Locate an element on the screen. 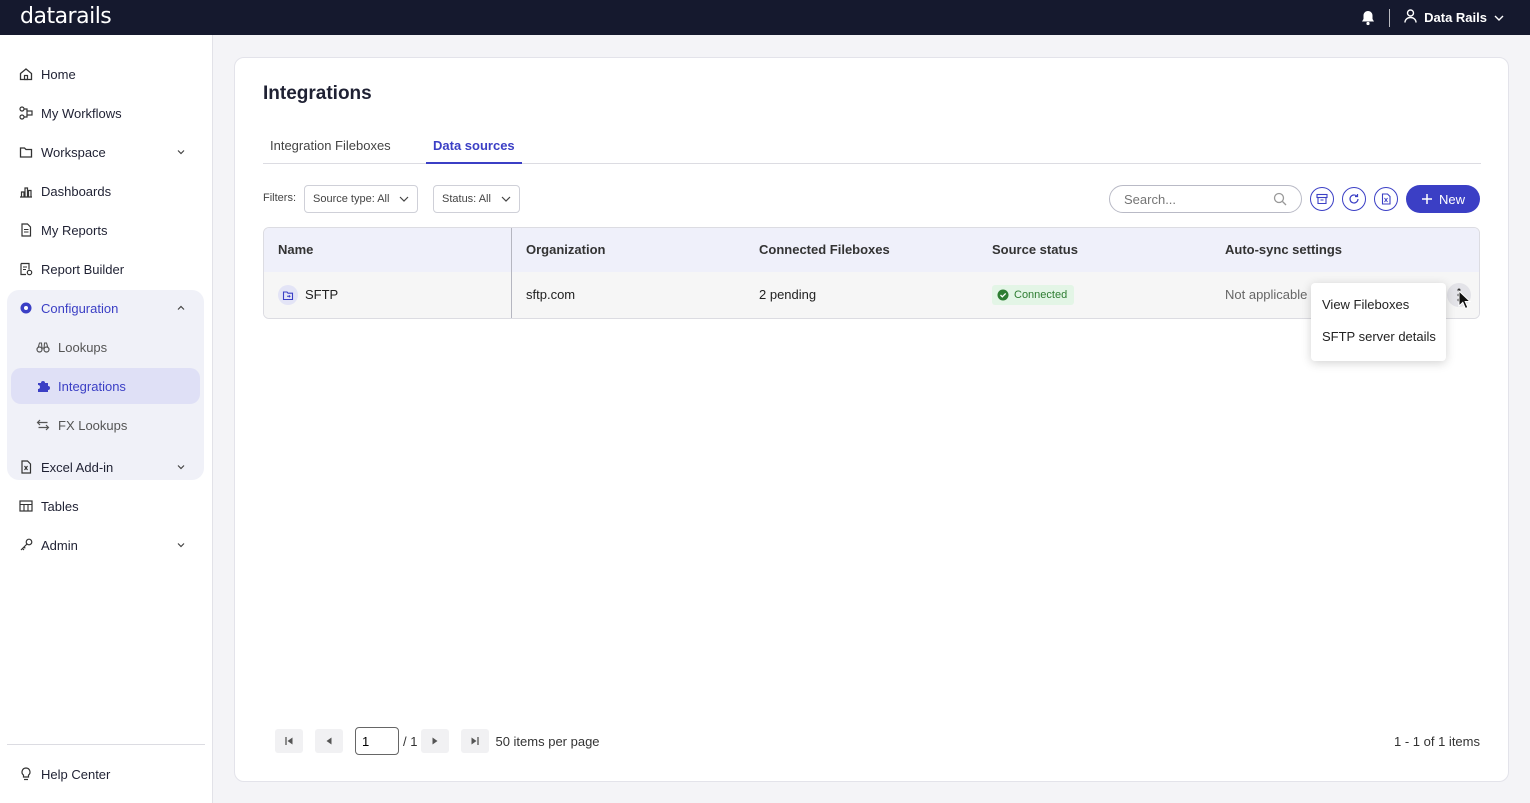 The height and width of the screenshot is (803, 1530). sidebar-item-workspace: Workspace is located at coordinates (105, 152).